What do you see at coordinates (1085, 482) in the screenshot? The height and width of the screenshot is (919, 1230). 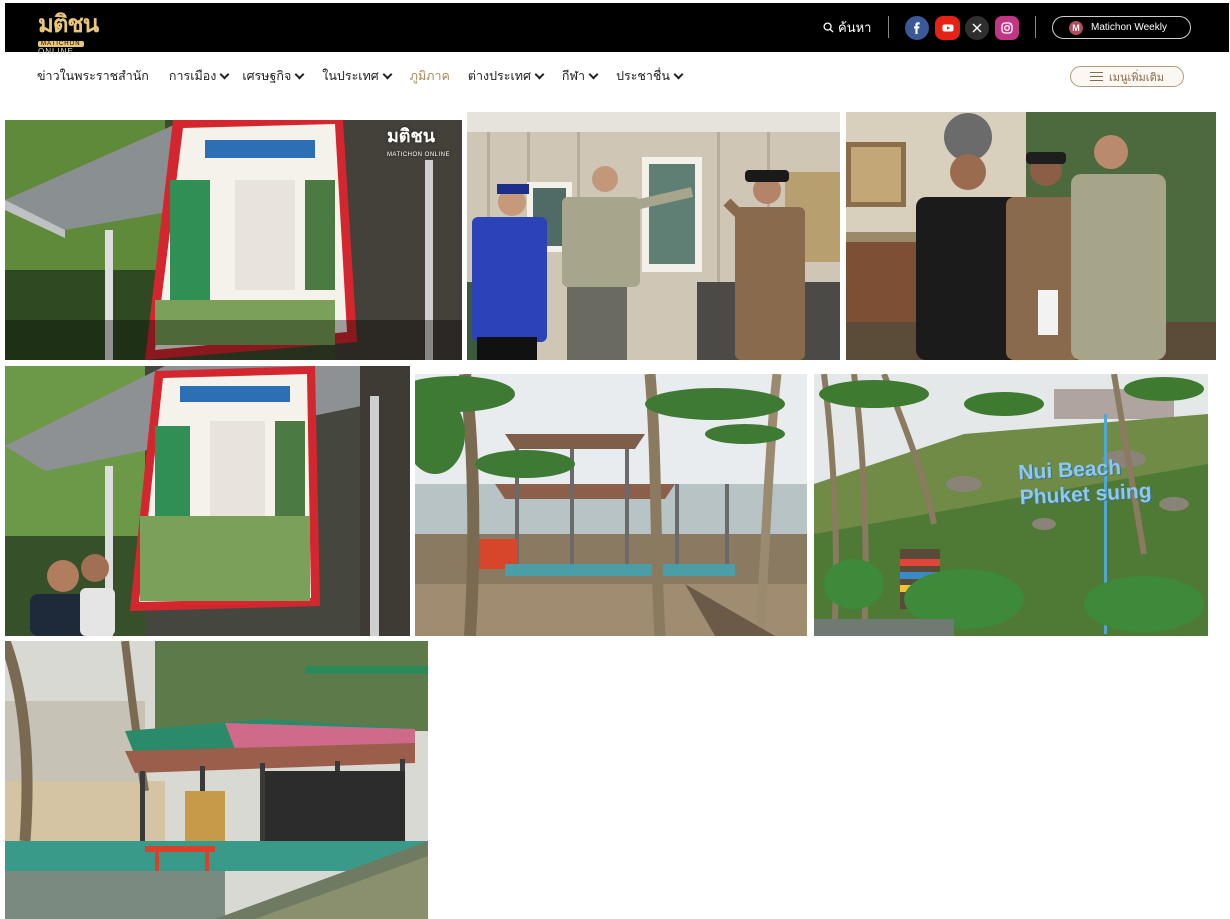 I see `nui-beach-sign-text: Nui Beach Phuket suing` at bounding box center [1085, 482].